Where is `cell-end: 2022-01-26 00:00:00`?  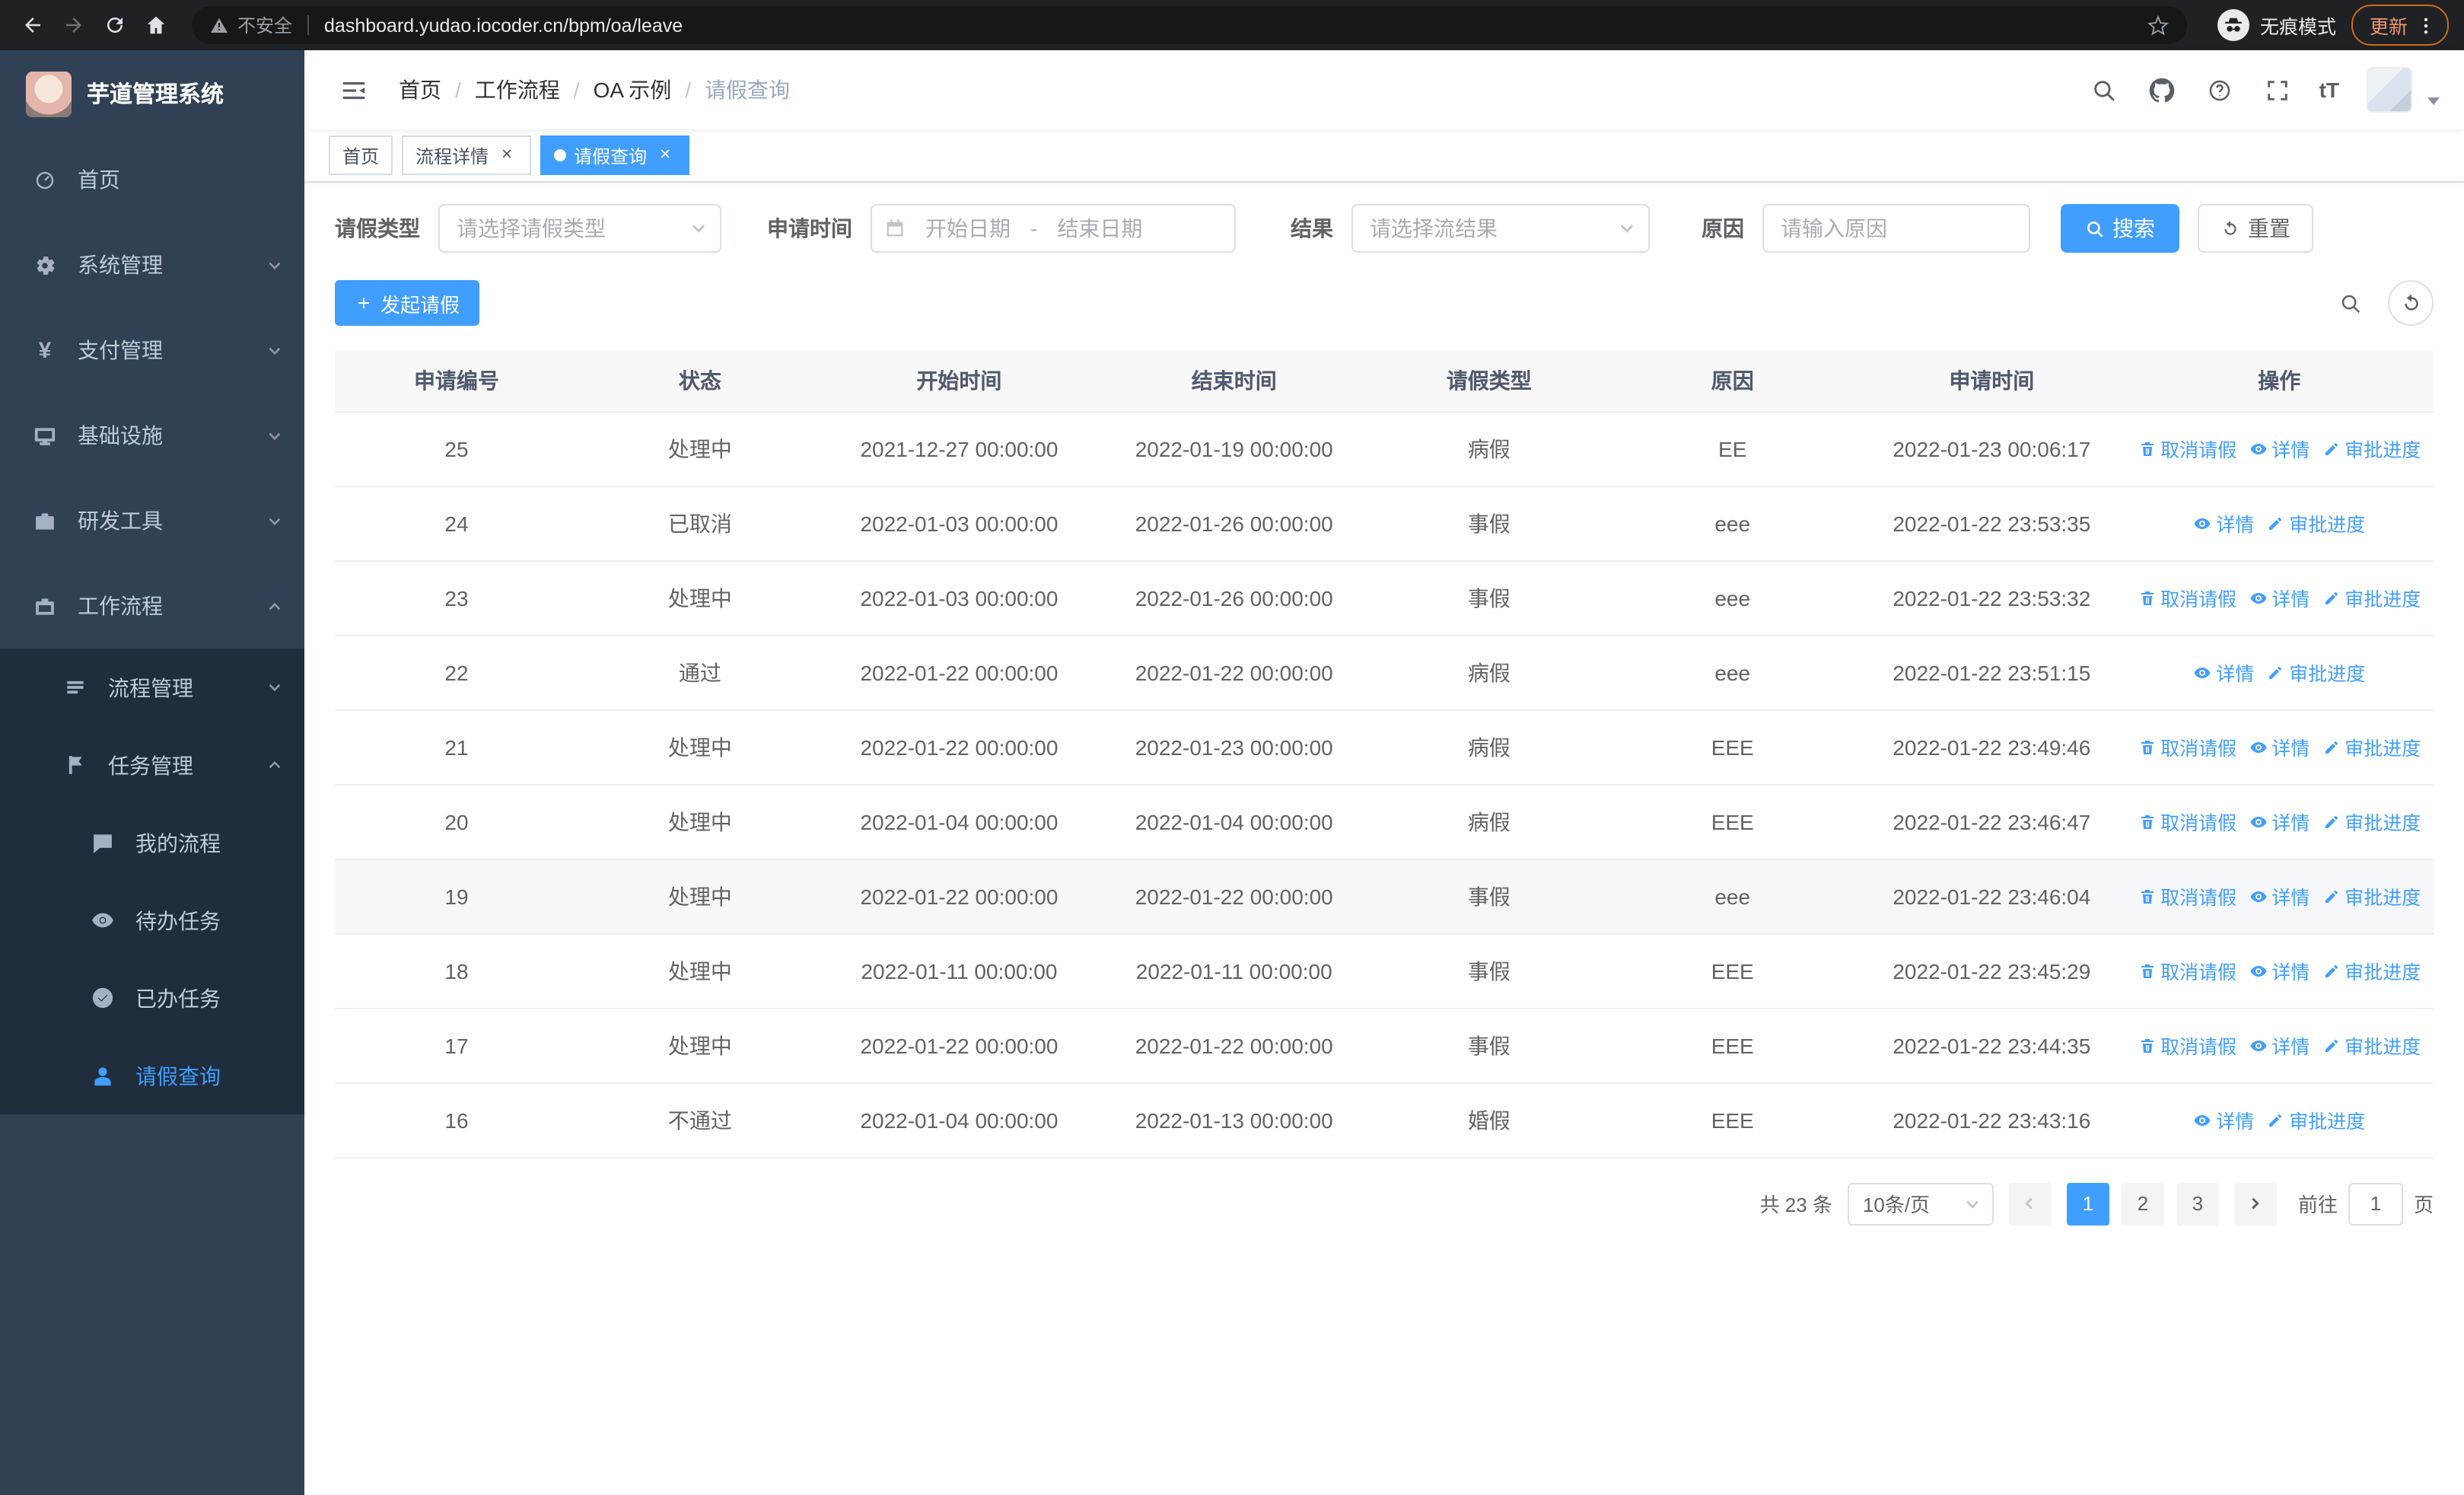 cell-end: 2022-01-26 00:00:00 is located at coordinates (1234, 598).